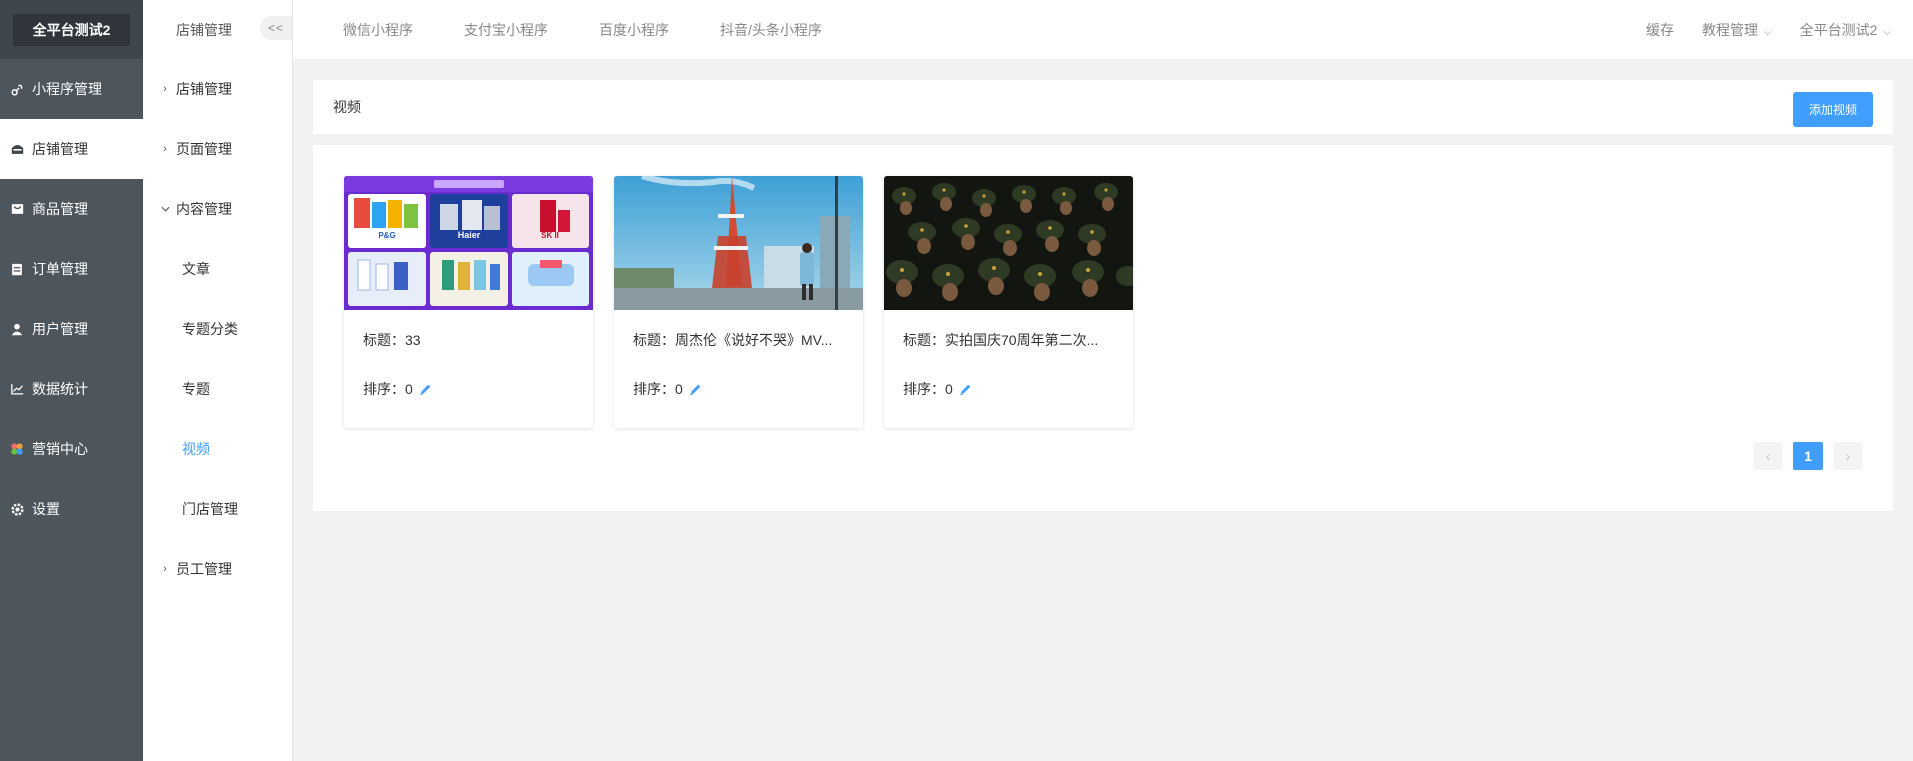 This screenshot has height=761, width=1913. I want to click on video-card: 标题：实拍国庆70周年第二次... 排序：0, so click(1008, 302).